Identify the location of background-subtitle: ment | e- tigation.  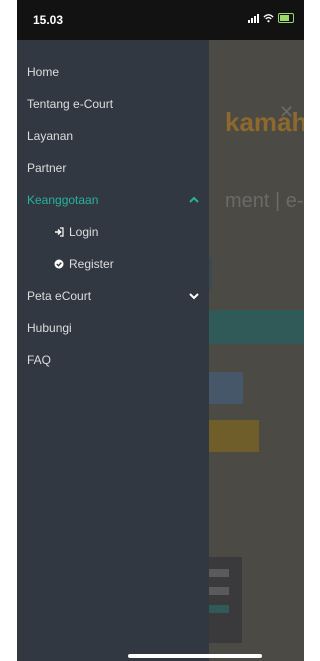
(264, 201).